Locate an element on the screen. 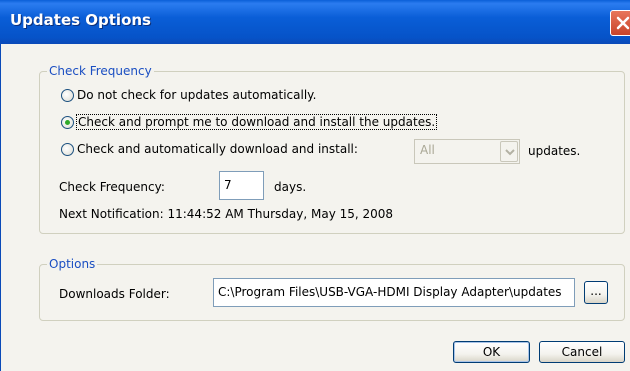 This screenshot has width=630, height=371. frequency-input: 7 is located at coordinates (241, 185).